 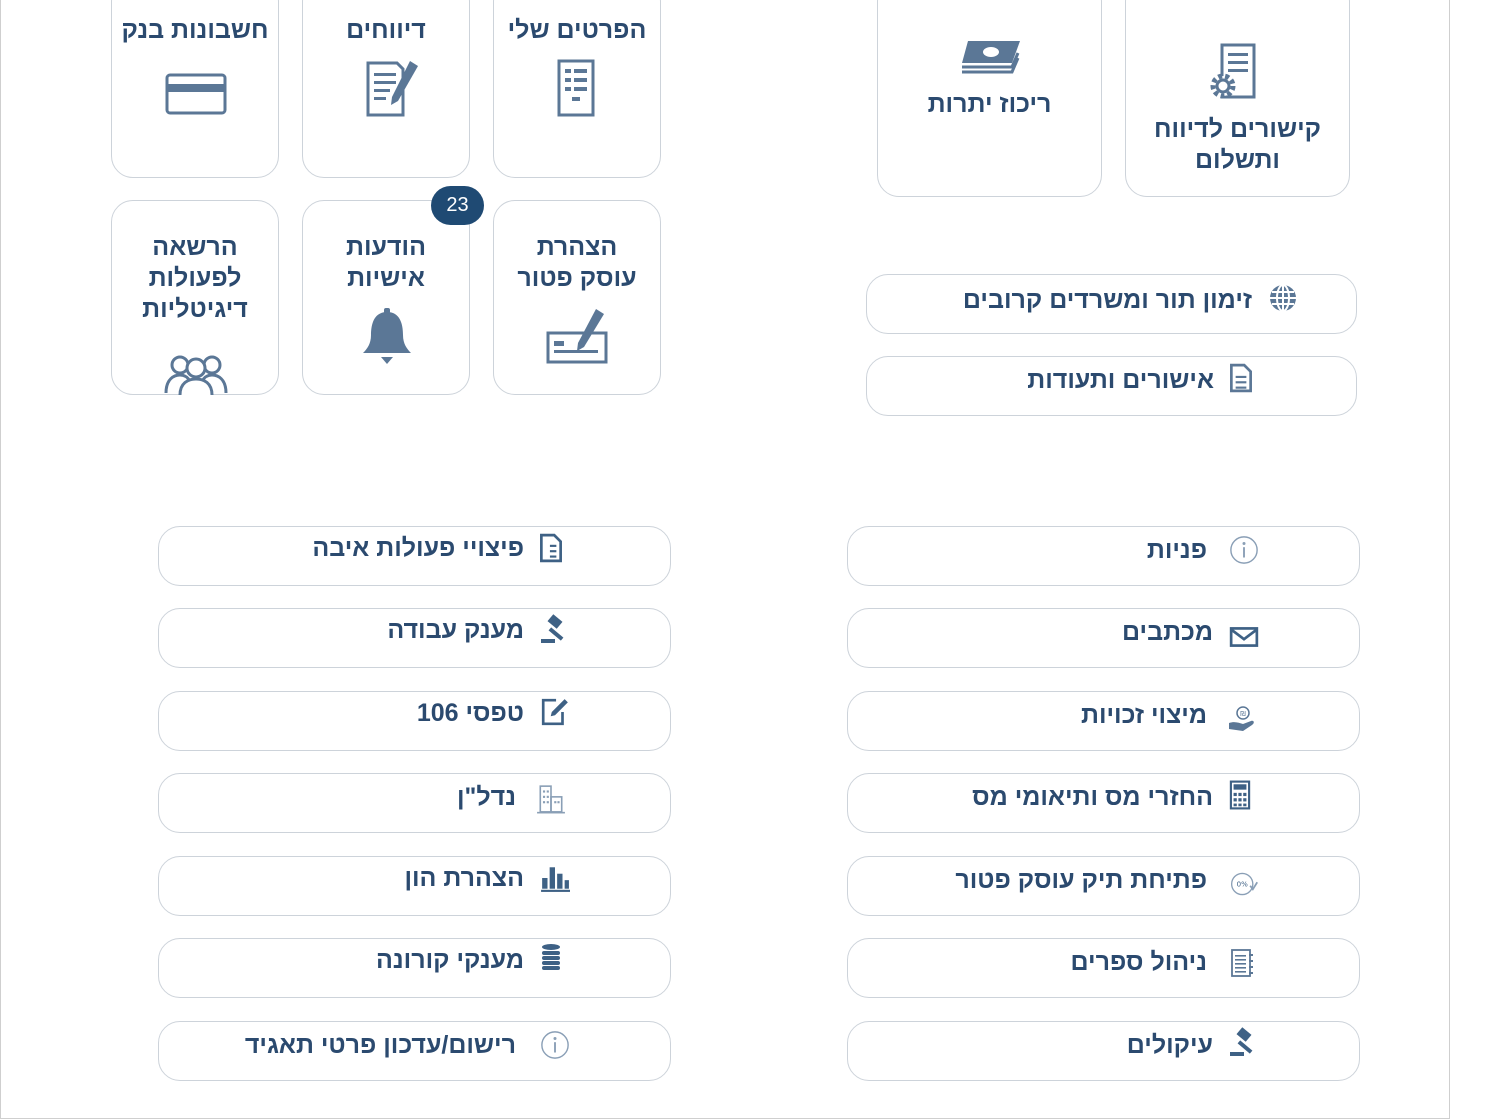 I want to click on tile-my-details: הפרטים שלי, so click(x=577, y=89).